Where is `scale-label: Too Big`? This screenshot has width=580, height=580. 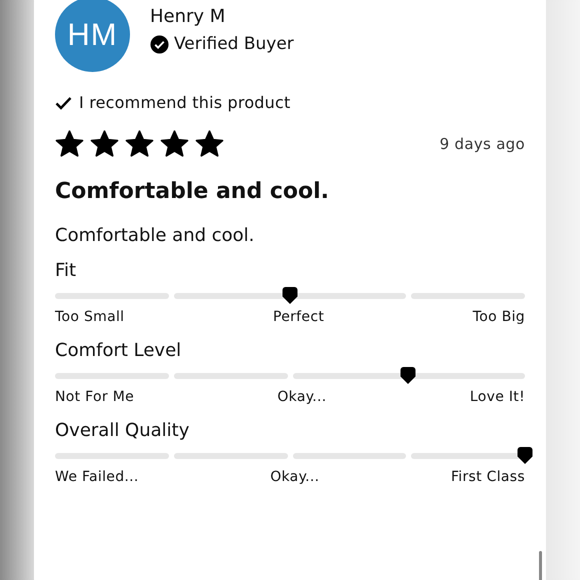
scale-label: Too Big is located at coordinates (498, 317).